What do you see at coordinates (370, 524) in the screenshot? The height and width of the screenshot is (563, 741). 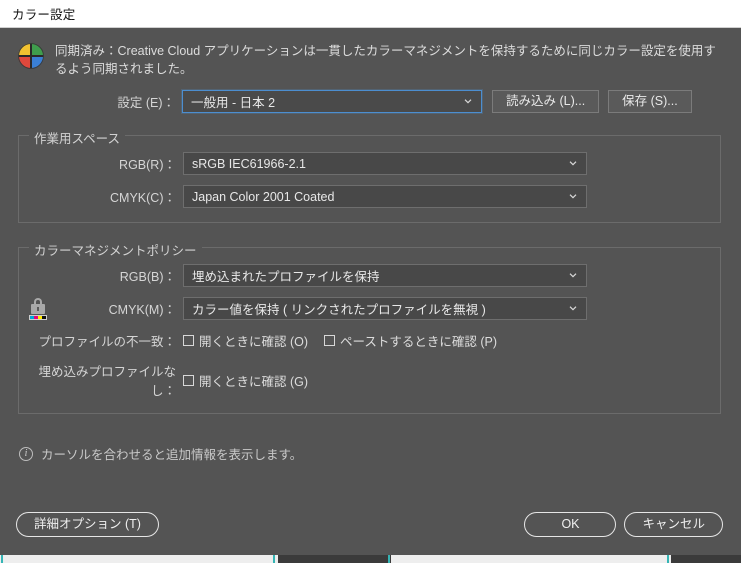 I see `dialog-footer: 詳細オプション (T) OK キャンセル` at bounding box center [370, 524].